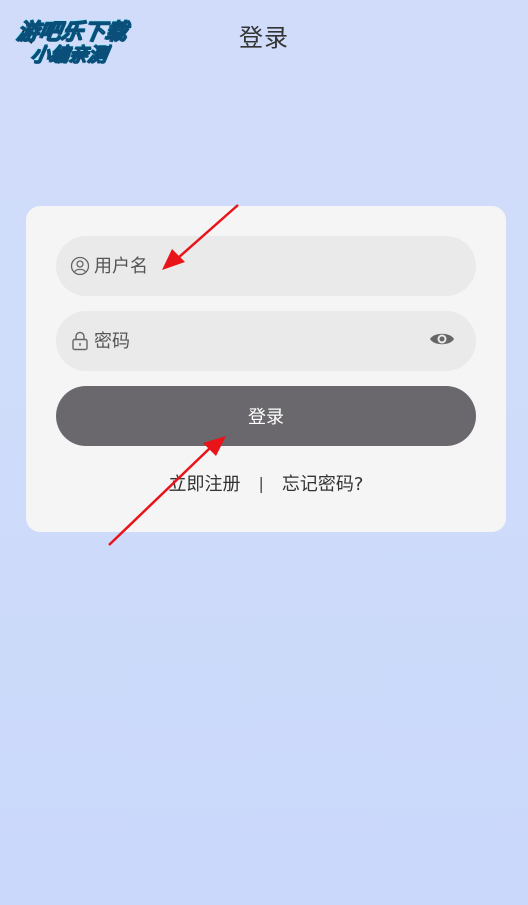 The width and height of the screenshot is (528, 905). What do you see at coordinates (323, 483) in the screenshot?
I see `forgot-password-link: 忘记密码?` at bounding box center [323, 483].